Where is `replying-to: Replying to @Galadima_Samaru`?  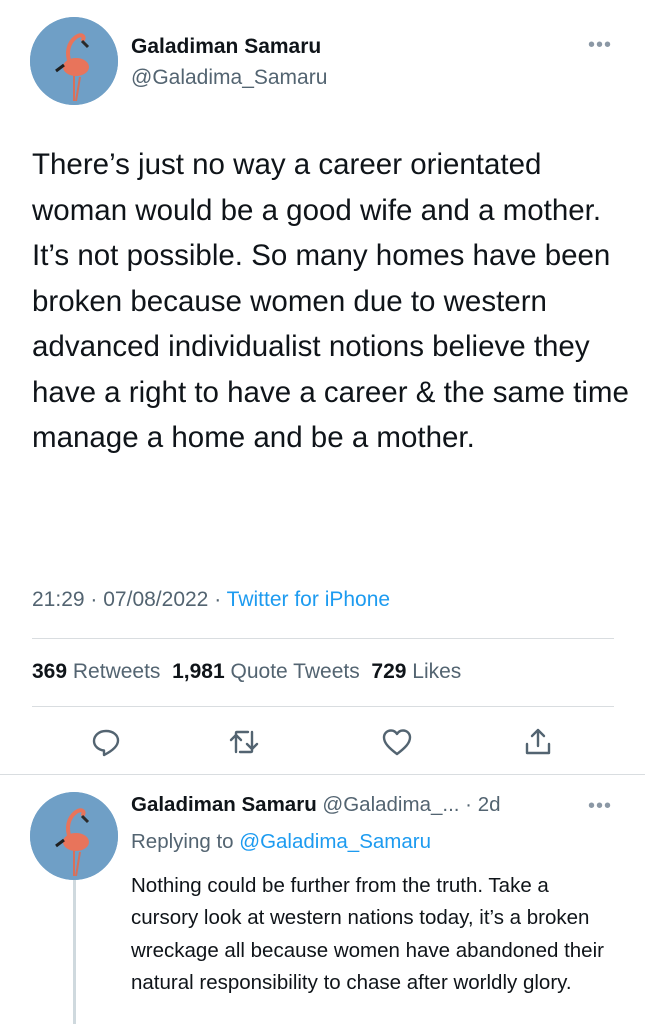
replying-to: Replying to @Galadima_Samaru is located at coordinates (281, 842).